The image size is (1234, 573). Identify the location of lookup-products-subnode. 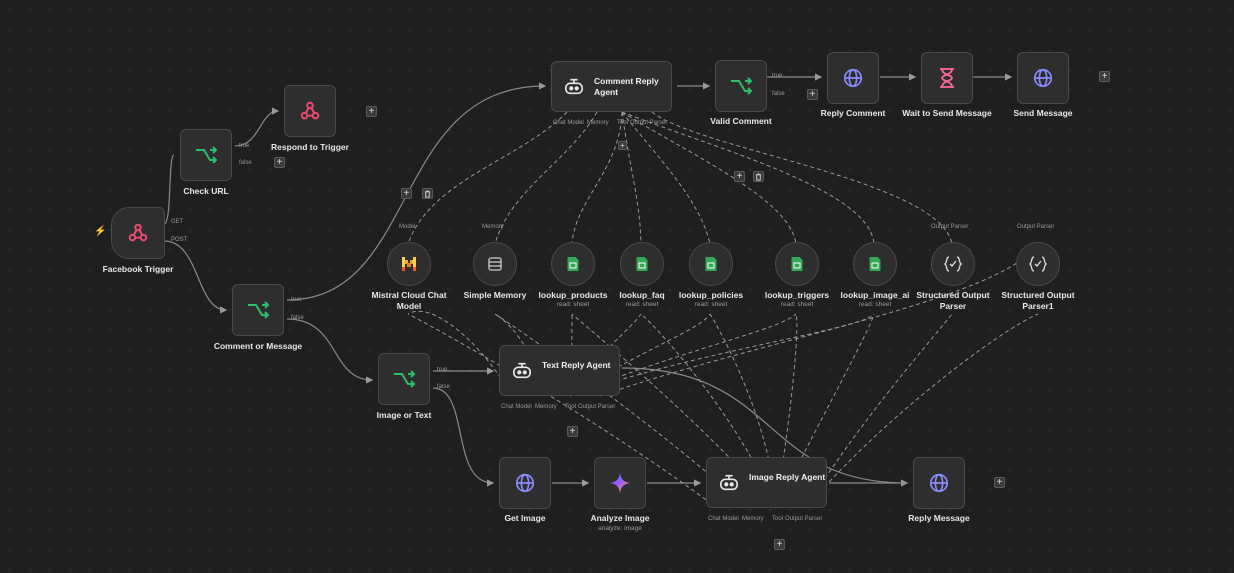
(573, 264).